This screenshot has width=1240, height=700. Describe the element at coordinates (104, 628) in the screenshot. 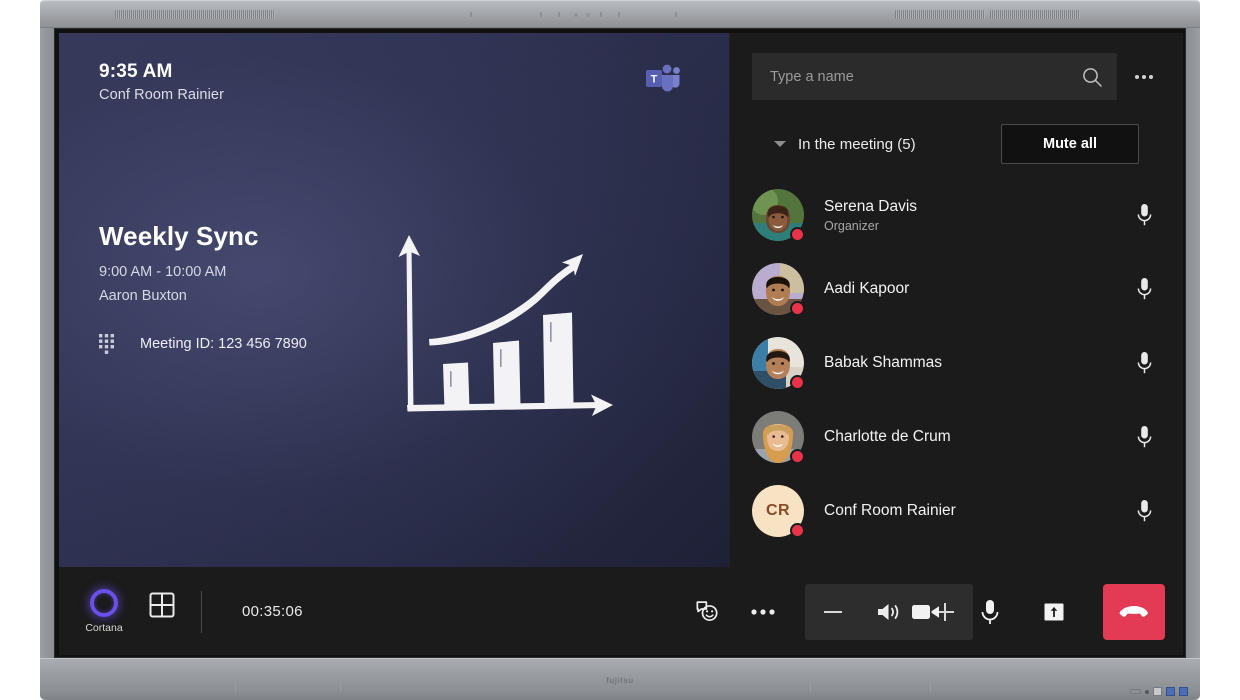

I see `cortana-label: Cortana` at that location.